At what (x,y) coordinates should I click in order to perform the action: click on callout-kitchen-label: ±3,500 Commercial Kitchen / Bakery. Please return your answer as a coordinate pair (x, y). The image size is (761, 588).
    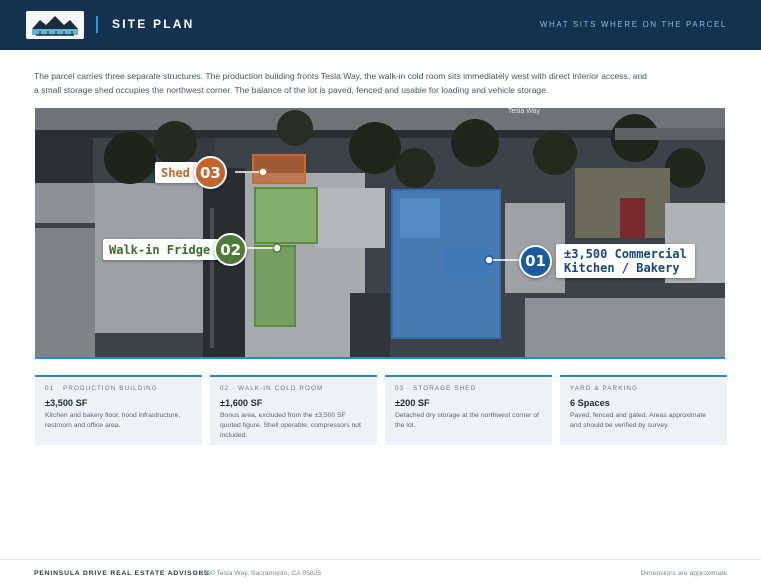
    Looking at the image, I should click on (625, 261).